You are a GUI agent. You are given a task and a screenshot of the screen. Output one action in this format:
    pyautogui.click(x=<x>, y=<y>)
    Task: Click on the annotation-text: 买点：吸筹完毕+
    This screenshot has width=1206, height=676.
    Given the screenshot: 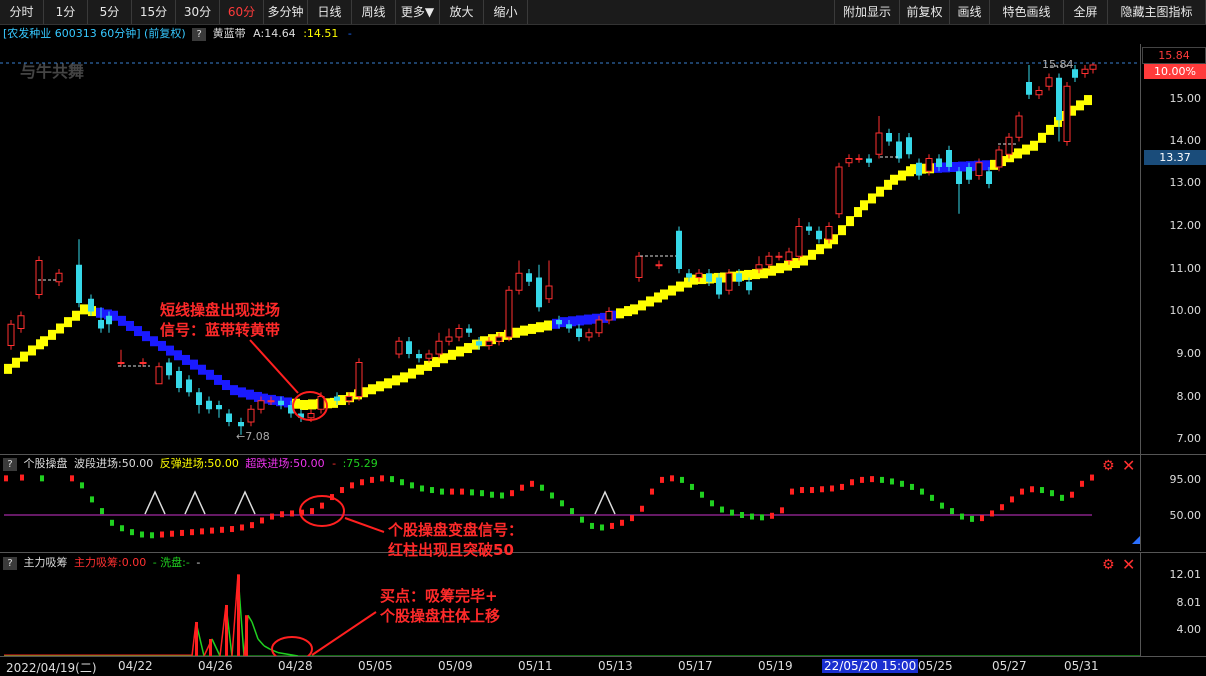 What is the action you would take?
    pyautogui.click(x=439, y=596)
    